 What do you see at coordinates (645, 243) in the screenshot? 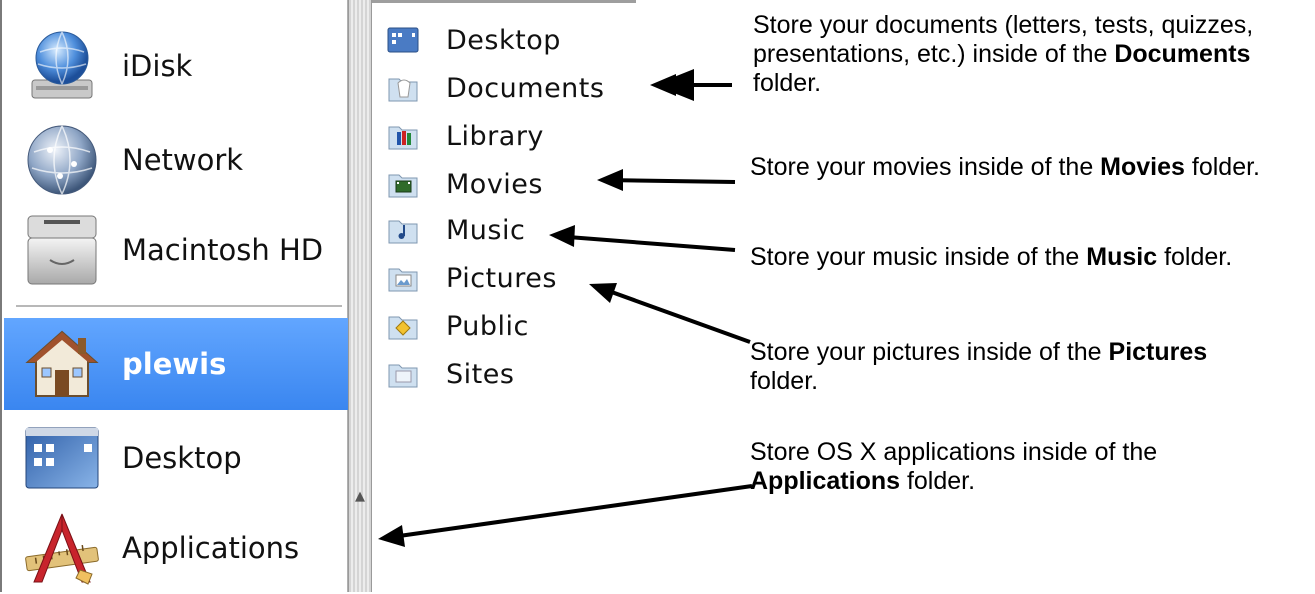
I see `music-arrow` at bounding box center [645, 243].